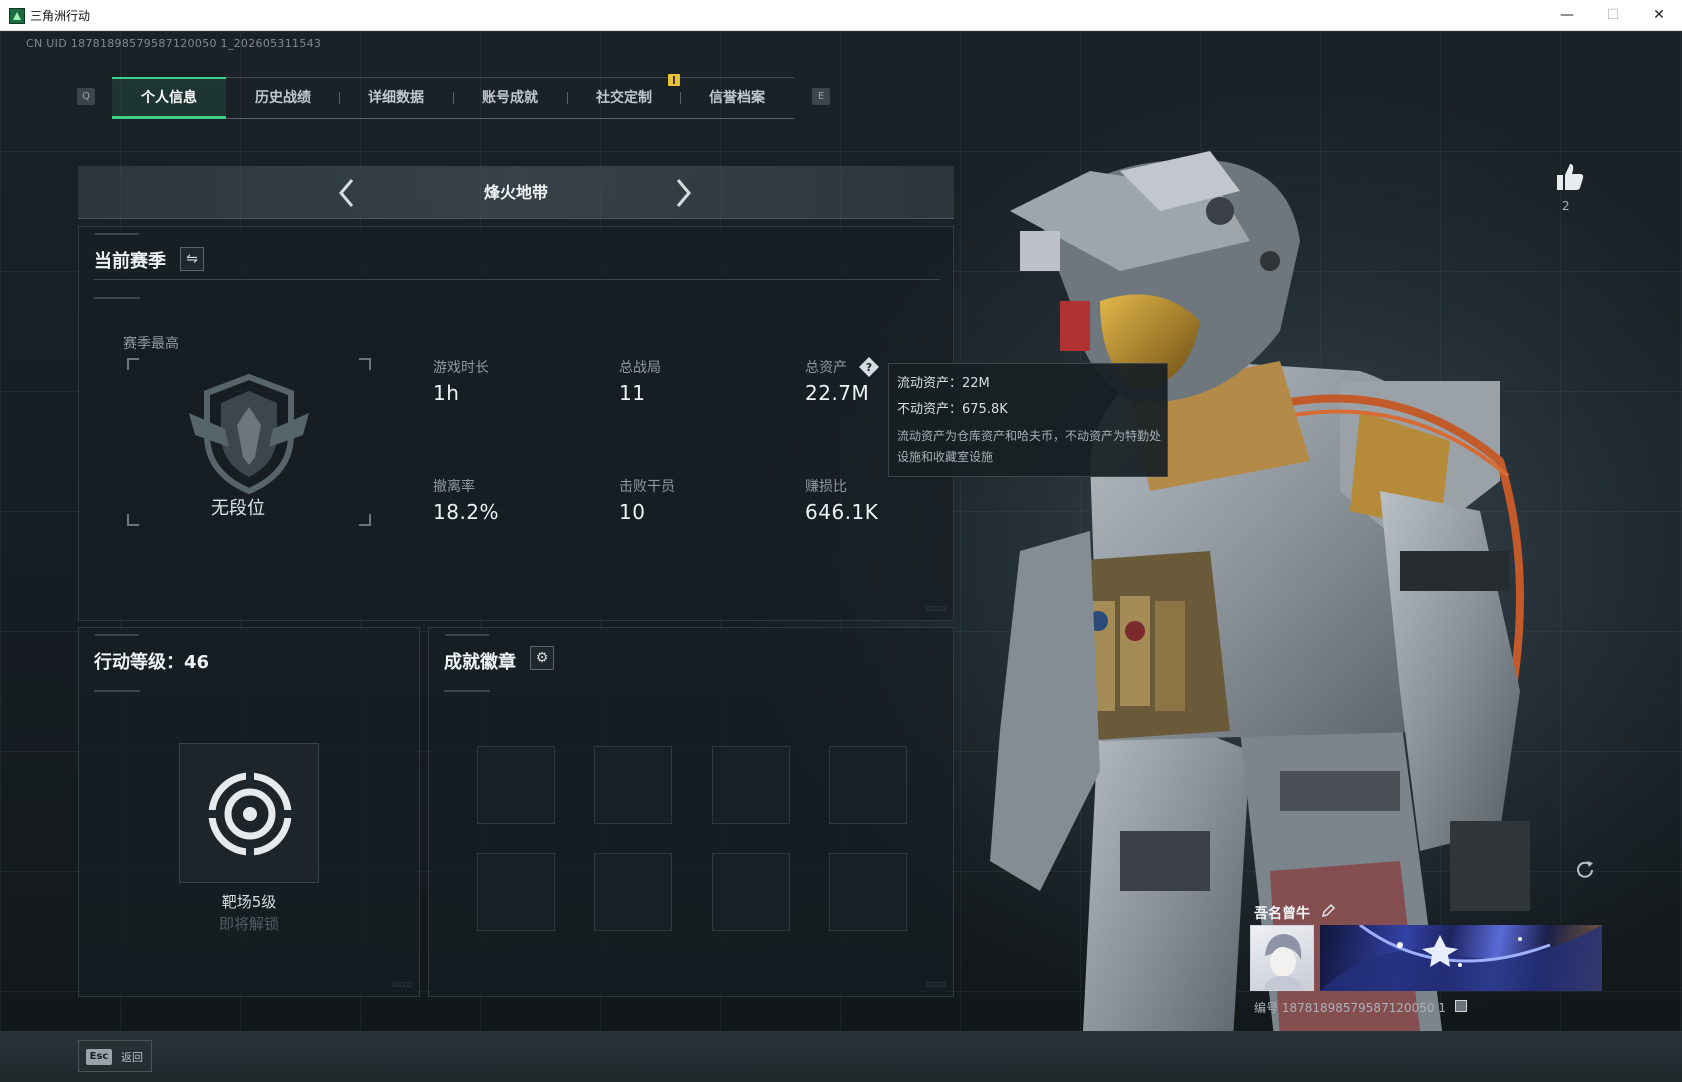  I want to click on swap-icon: ⇋, so click(192, 259).